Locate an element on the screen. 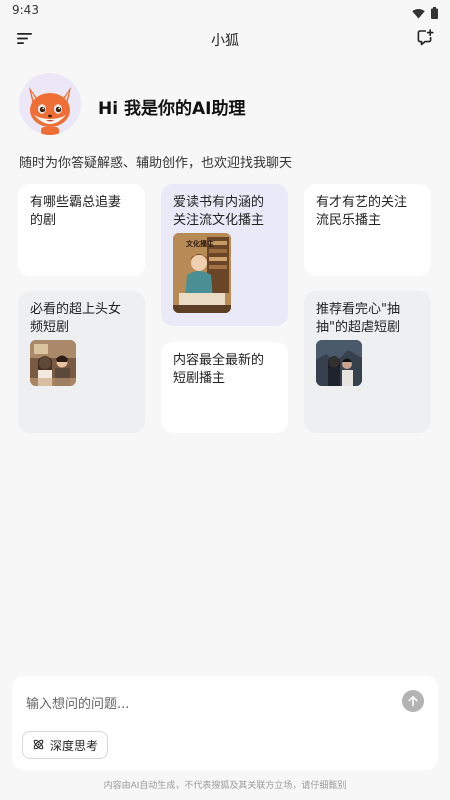 The height and width of the screenshot is (800, 450). suggestion-card: 推荐看完心"抽抽"的超虐短剧 is located at coordinates (367, 362).